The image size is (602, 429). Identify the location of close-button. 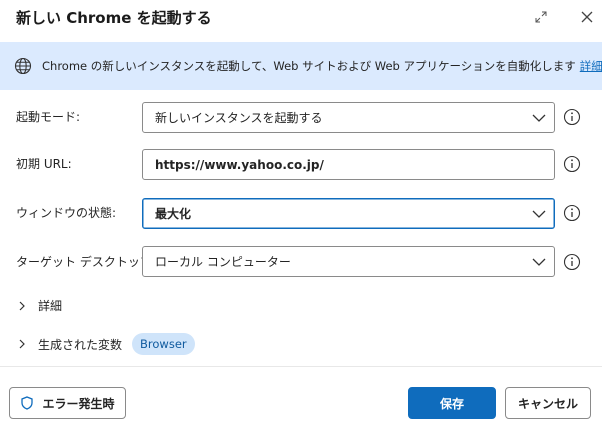
(587, 17).